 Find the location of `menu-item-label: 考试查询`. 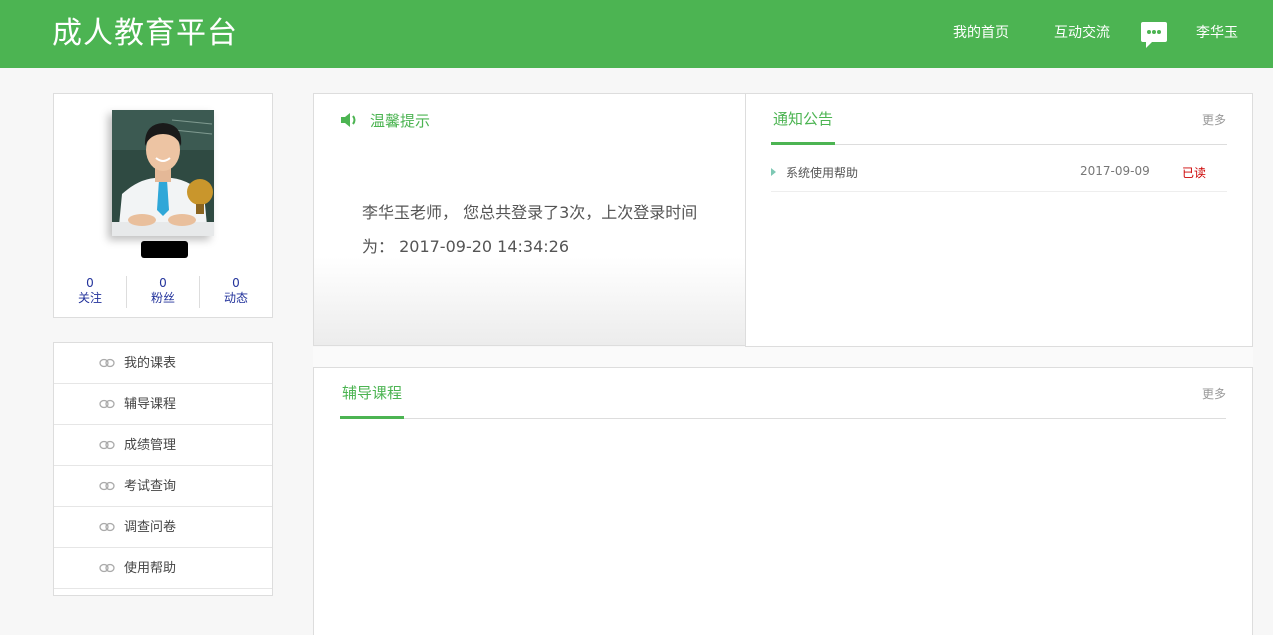

menu-item-label: 考试查询 is located at coordinates (150, 486).